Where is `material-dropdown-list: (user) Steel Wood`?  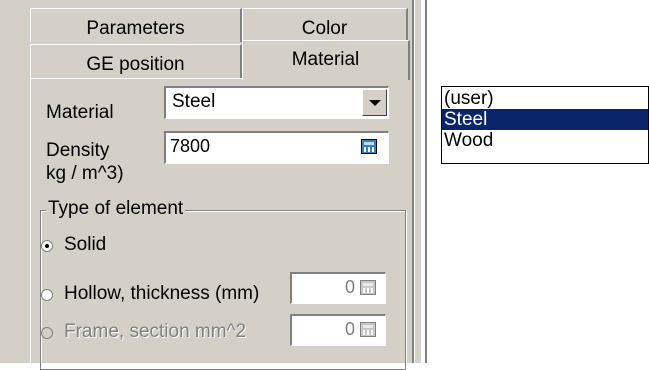 material-dropdown-list: (user) Steel Wood is located at coordinates (545, 125).